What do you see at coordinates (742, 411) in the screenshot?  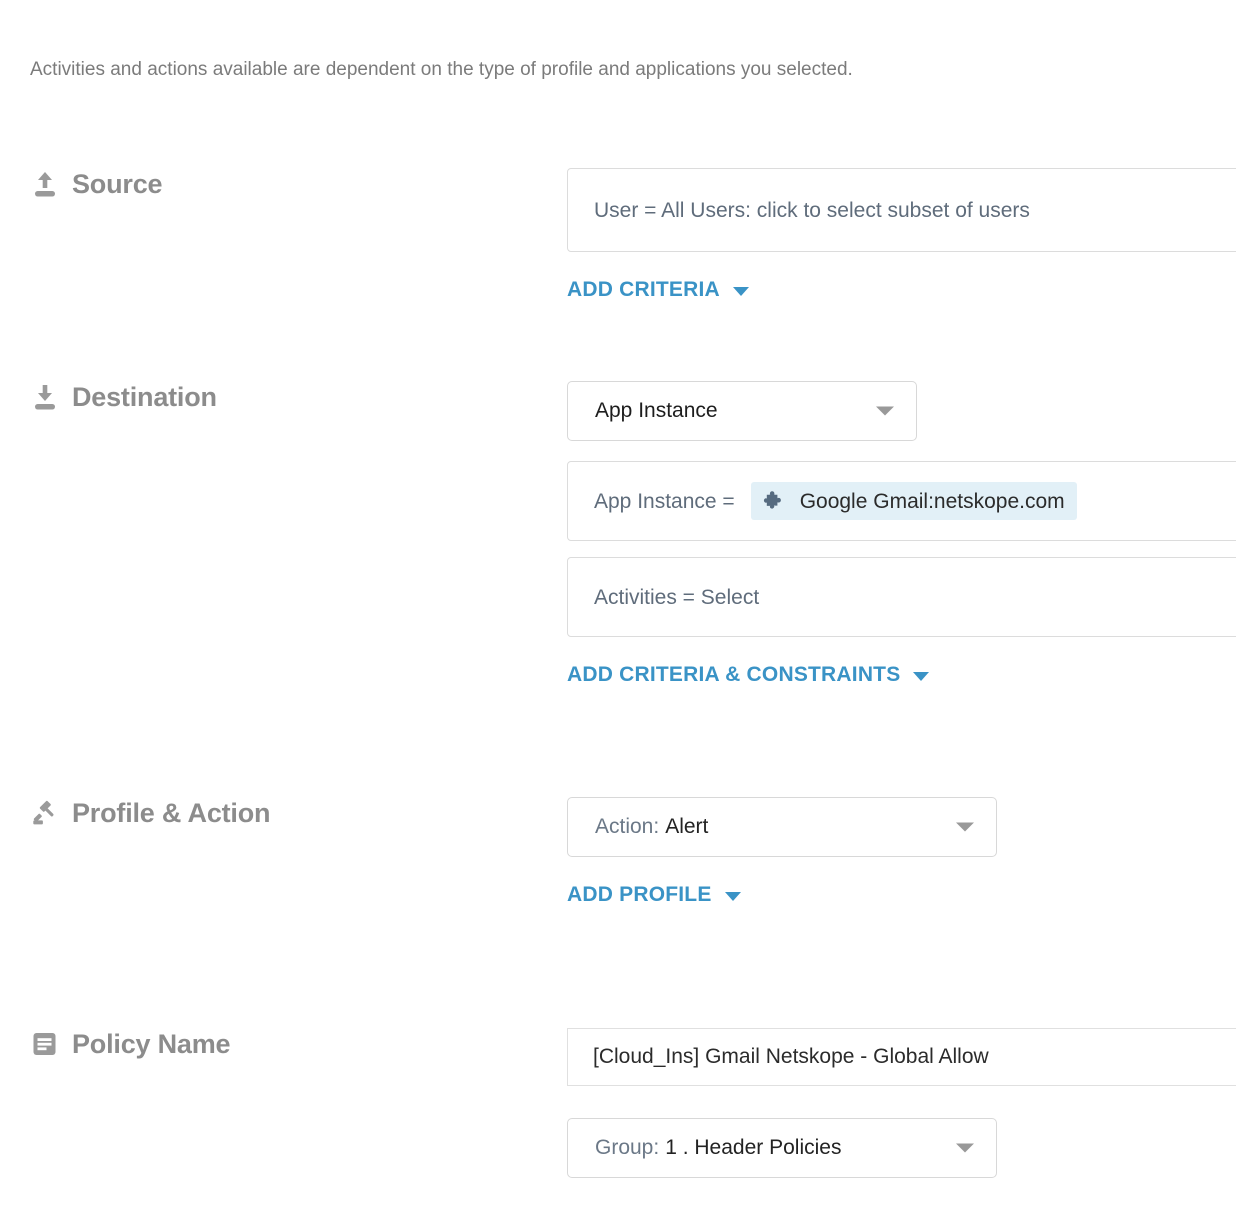 I see `destination-type-select: App Instance` at bounding box center [742, 411].